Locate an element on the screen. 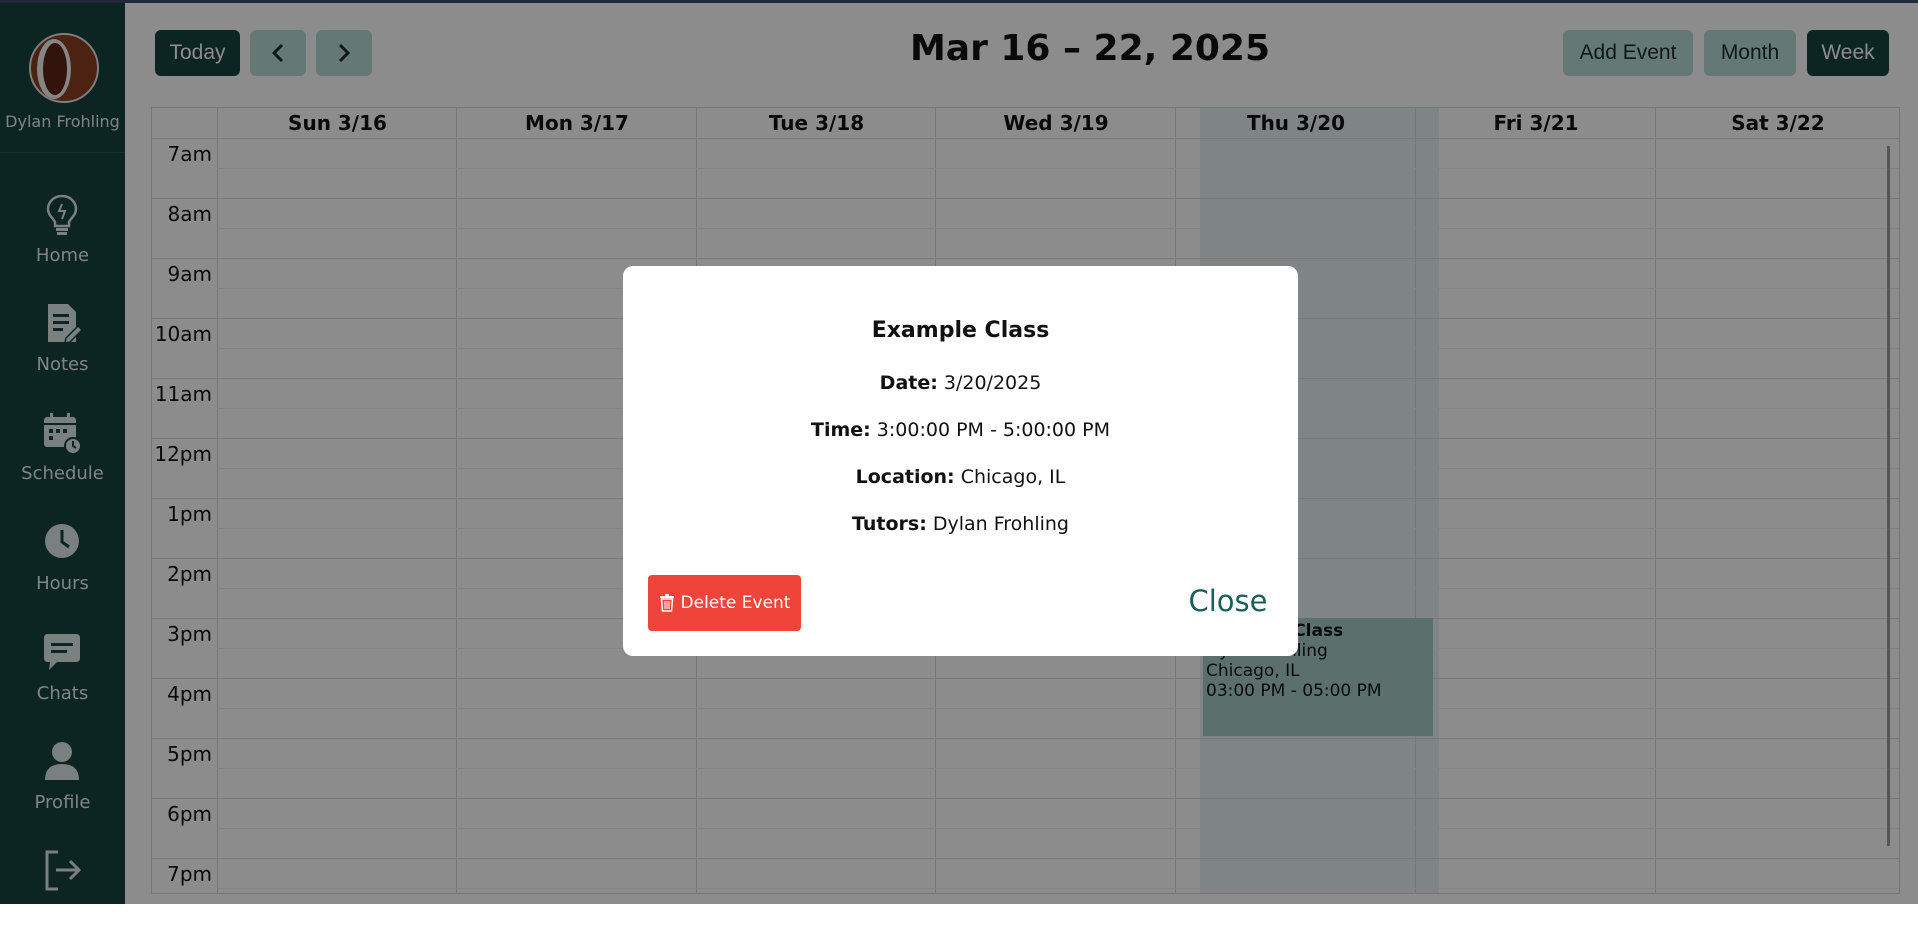 The image size is (1918, 941). modal-date-row: Date: 3/20/2025 is located at coordinates (960, 383).